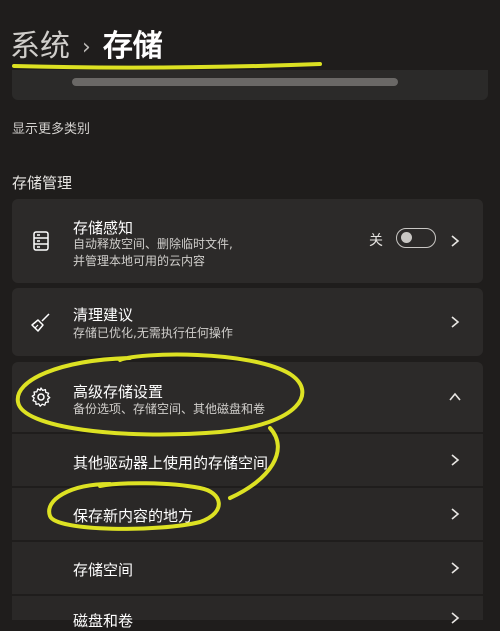  Describe the element at coordinates (247, 613) in the screenshot. I see `sub-item-disks-volumes: 磁盘和卷` at that location.